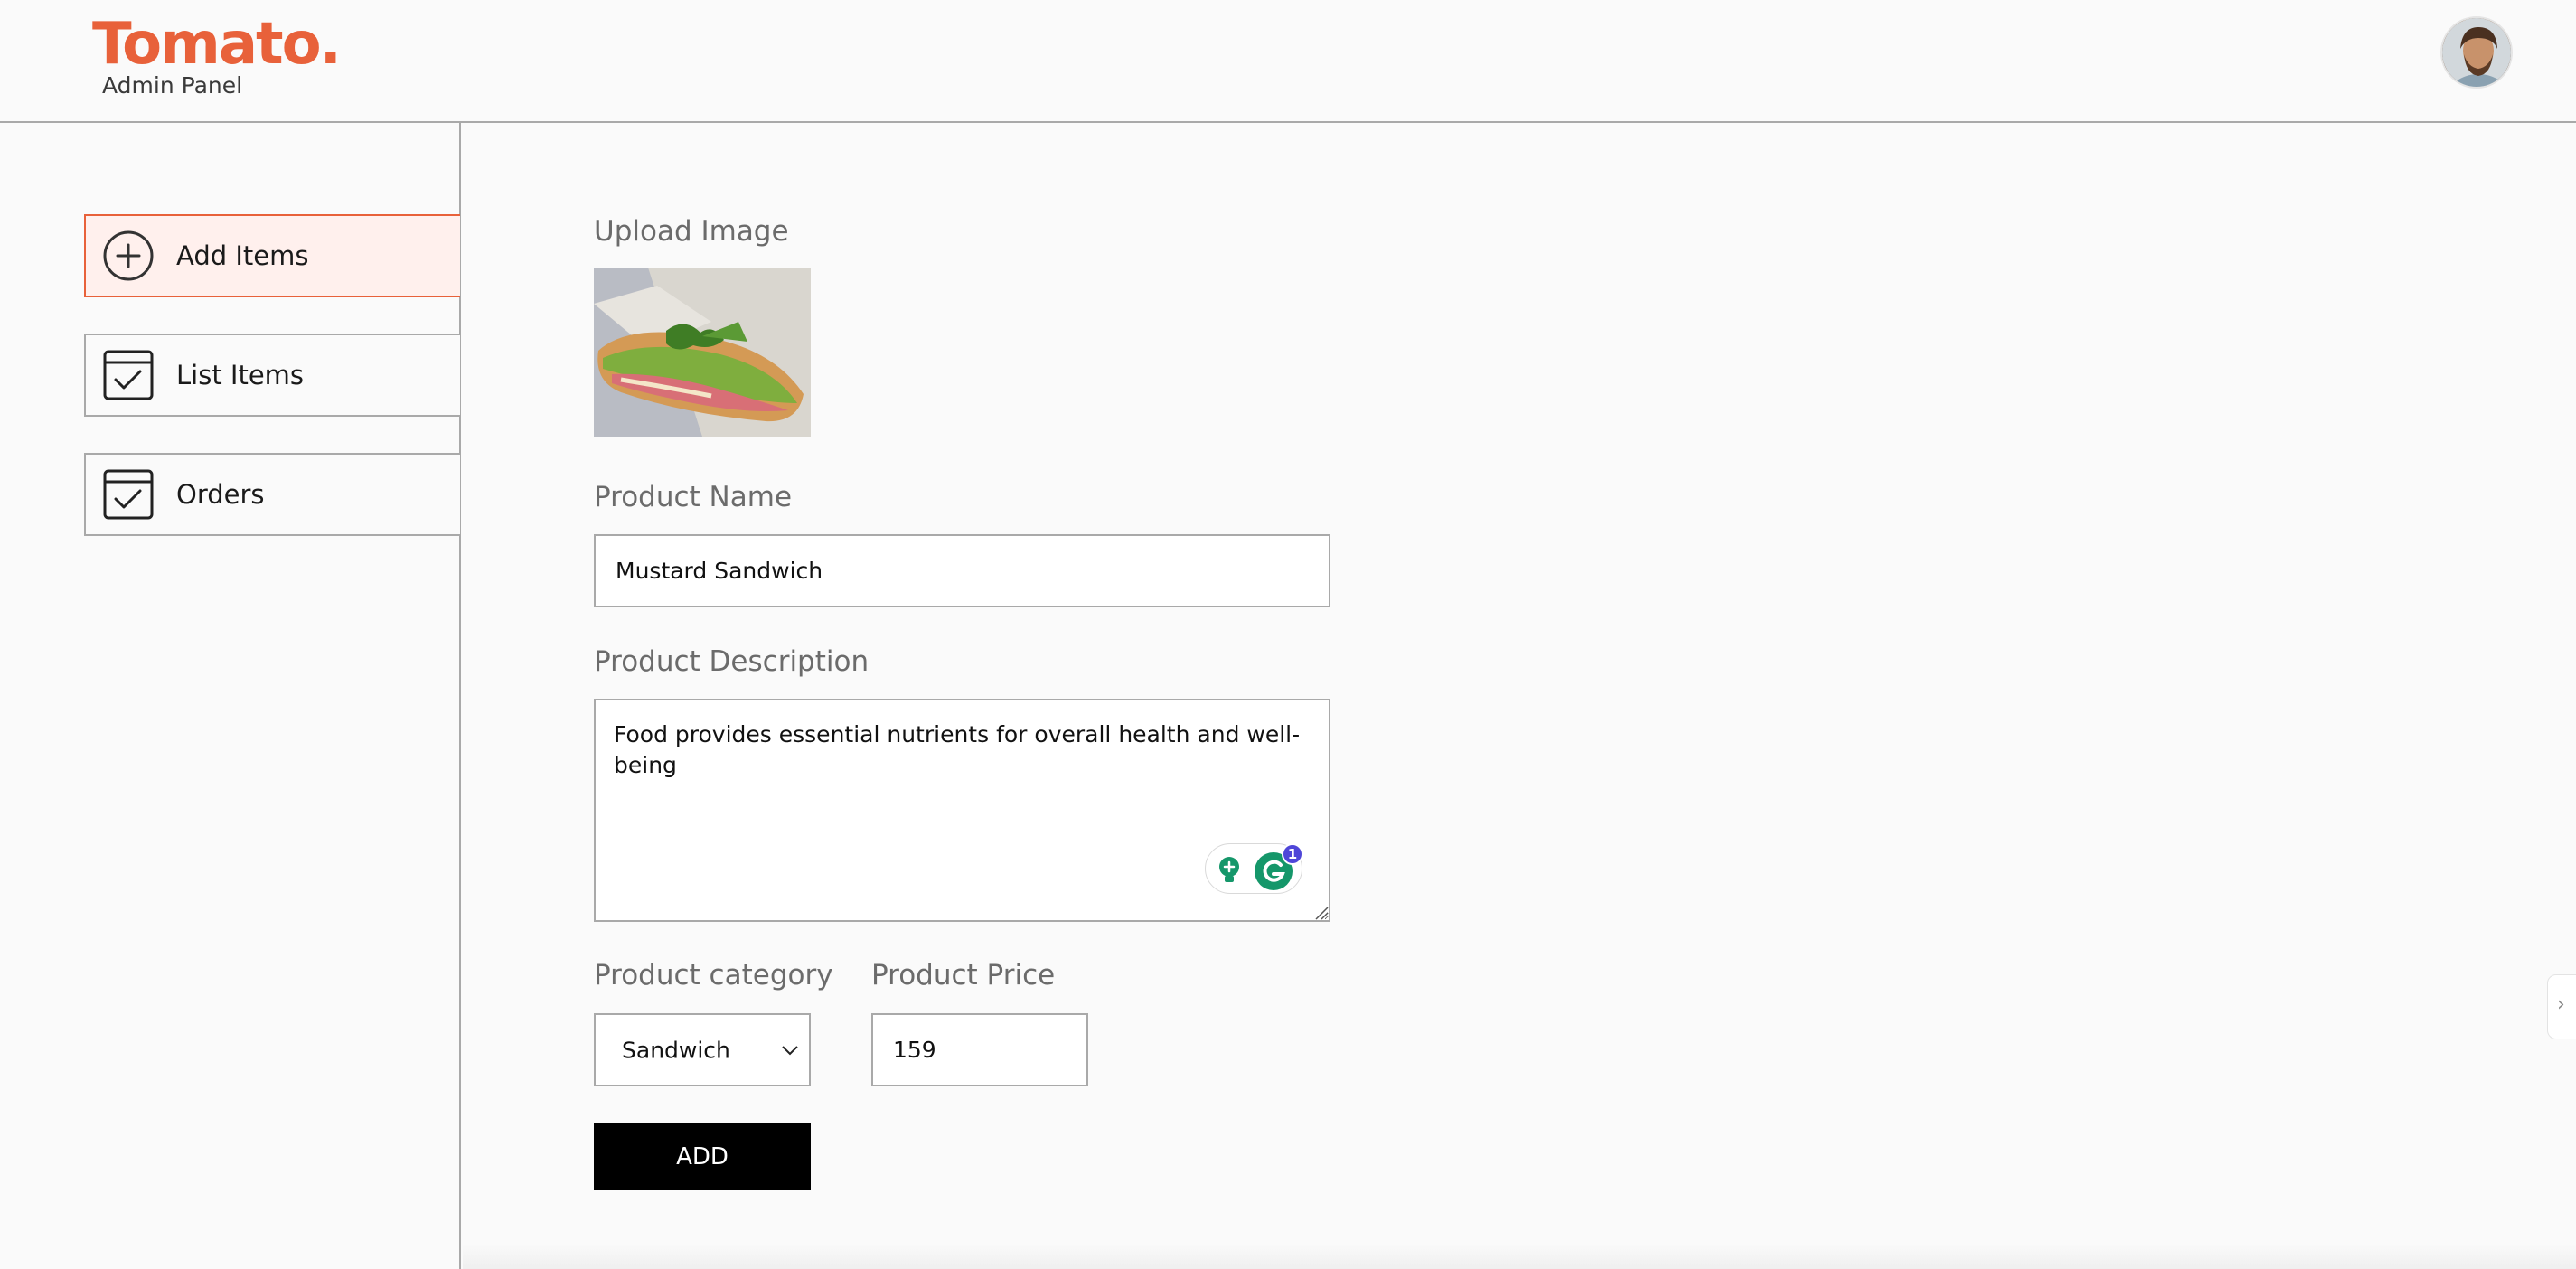 Image resolution: width=2576 pixels, height=1269 pixels. What do you see at coordinates (676, 1050) in the screenshot?
I see `category-selected-value: Sandwich` at bounding box center [676, 1050].